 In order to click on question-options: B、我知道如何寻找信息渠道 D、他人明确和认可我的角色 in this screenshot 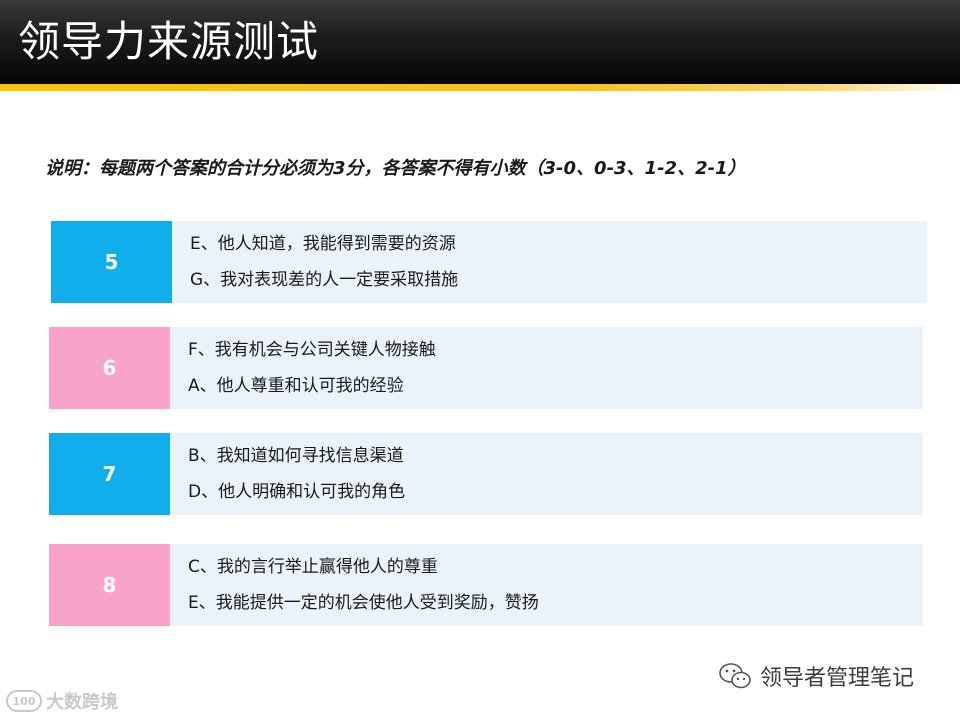, I will do `click(546, 474)`.